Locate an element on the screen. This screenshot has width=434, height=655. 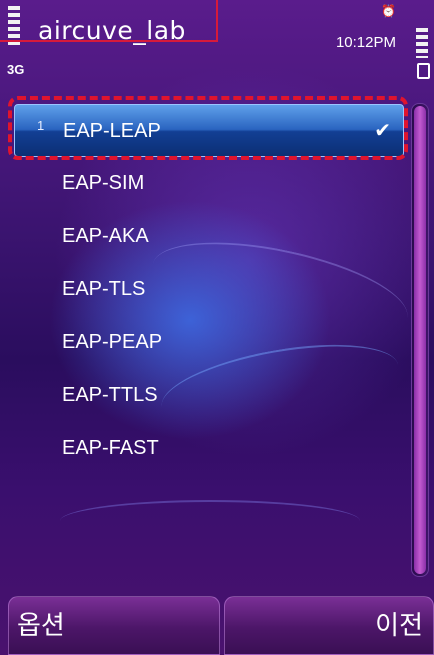
options-softkey: 옵션 is located at coordinates (114, 625).